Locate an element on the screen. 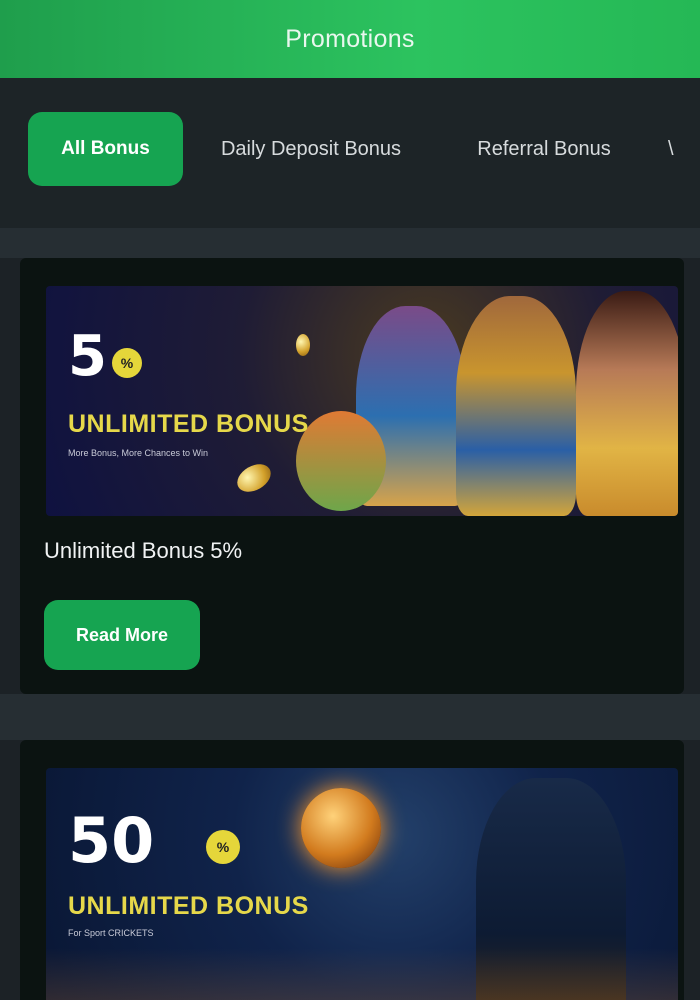 This screenshot has height=1000, width=700. promo-subtitle: More Bonus, More Chances to Win is located at coordinates (138, 453).